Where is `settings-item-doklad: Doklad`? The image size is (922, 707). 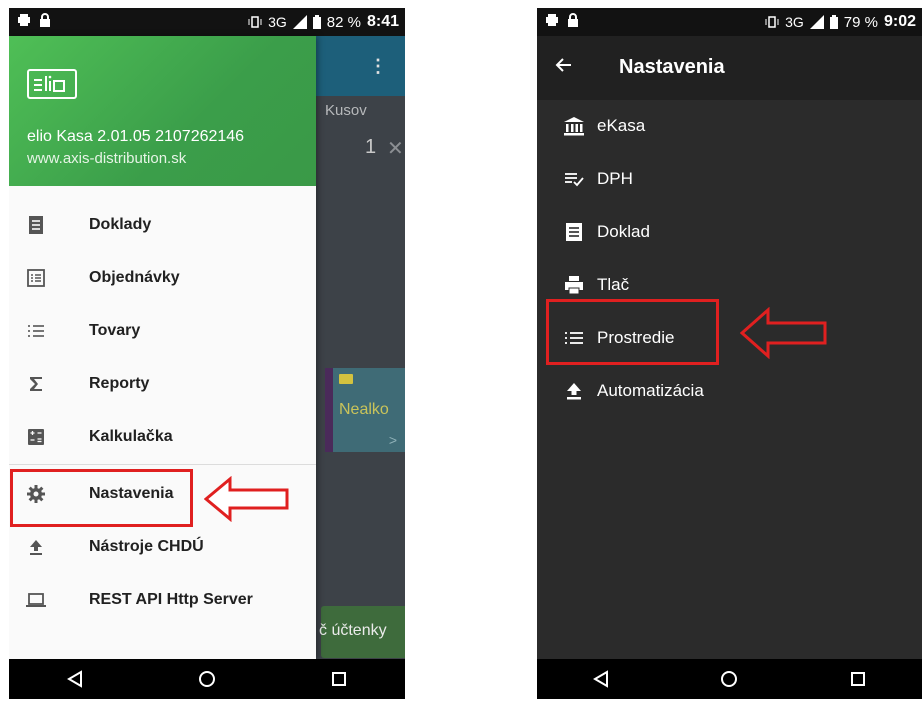 settings-item-doklad: Doklad is located at coordinates (729, 232).